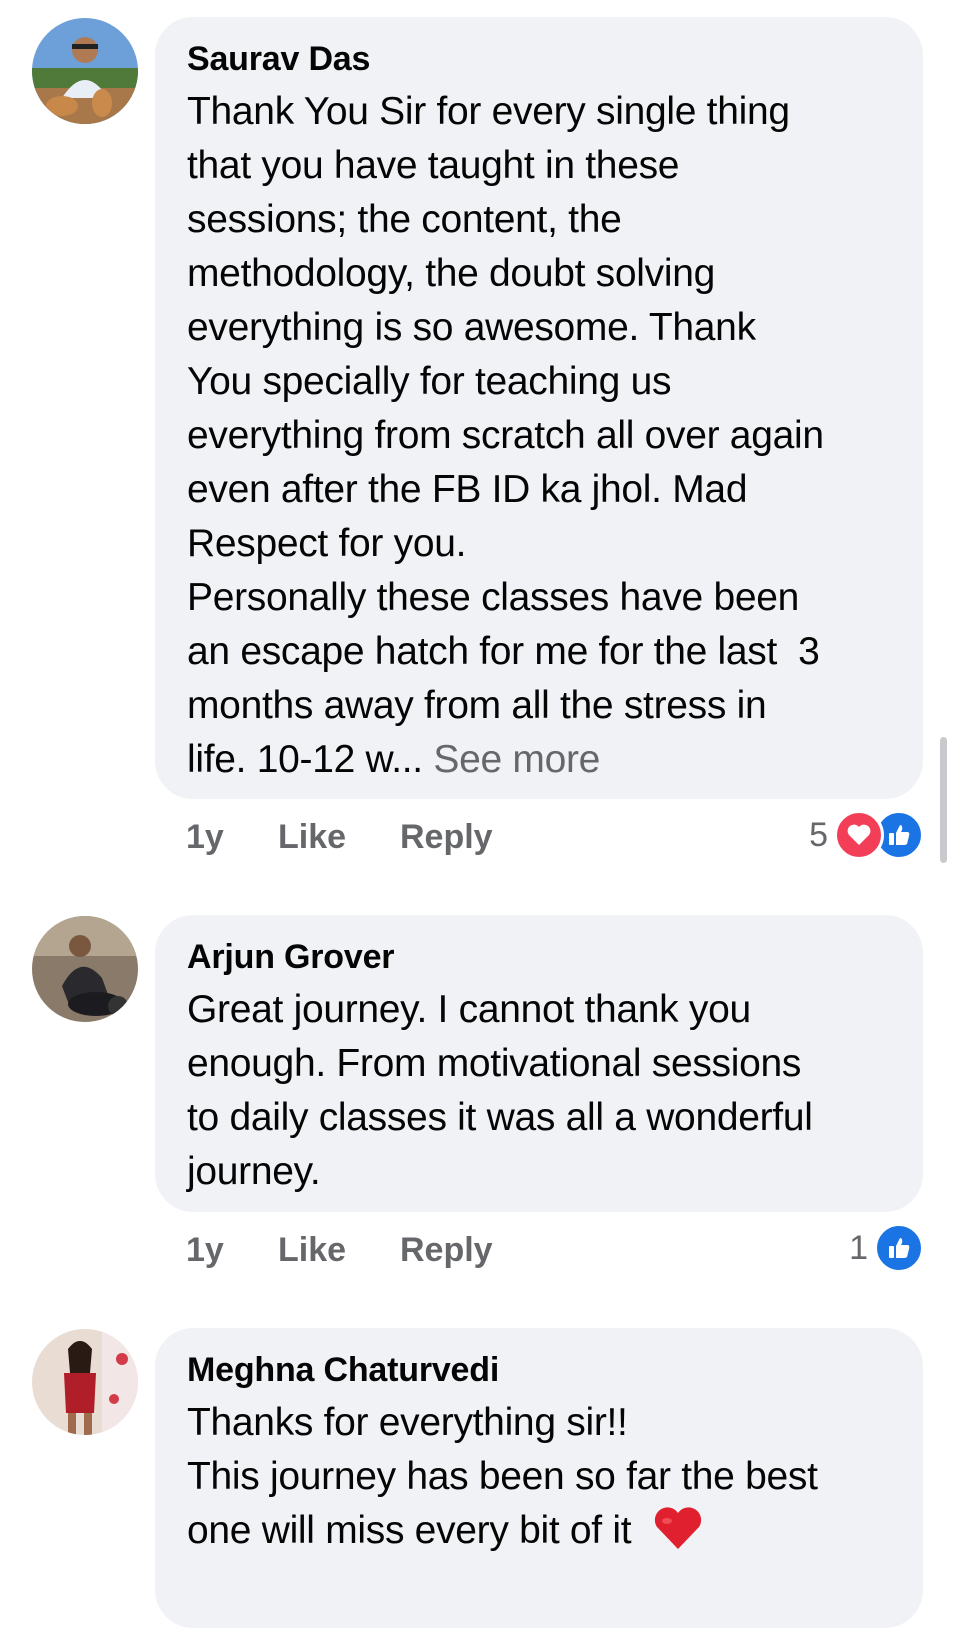 The height and width of the screenshot is (1628, 974). I want to click on comment-line-last: one will miss every bit of it, so click(540, 1535).